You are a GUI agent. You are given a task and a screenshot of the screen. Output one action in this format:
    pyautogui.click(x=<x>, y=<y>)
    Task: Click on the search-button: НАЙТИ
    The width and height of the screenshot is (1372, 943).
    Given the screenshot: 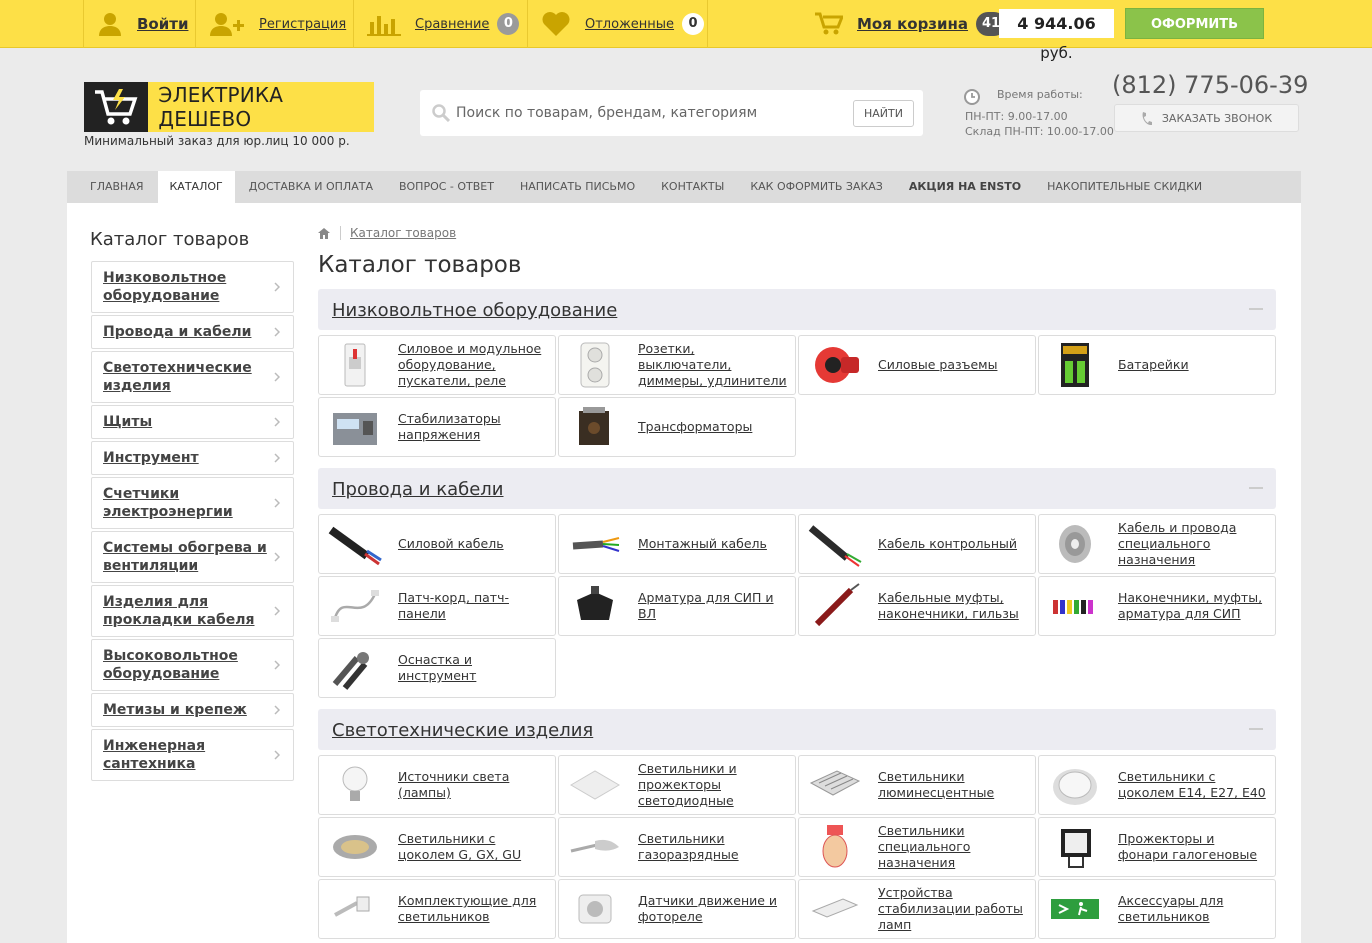 What is the action you would take?
    pyautogui.click(x=883, y=113)
    